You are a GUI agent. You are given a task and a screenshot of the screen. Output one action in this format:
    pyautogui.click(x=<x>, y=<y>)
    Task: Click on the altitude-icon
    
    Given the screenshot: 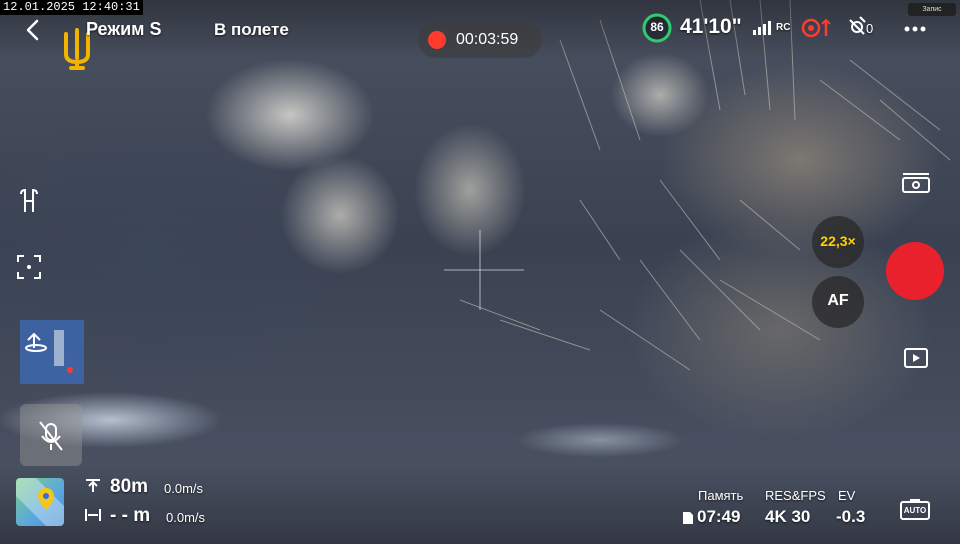 What is the action you would take?
    pyautogui.click(x=93, y=485)
    